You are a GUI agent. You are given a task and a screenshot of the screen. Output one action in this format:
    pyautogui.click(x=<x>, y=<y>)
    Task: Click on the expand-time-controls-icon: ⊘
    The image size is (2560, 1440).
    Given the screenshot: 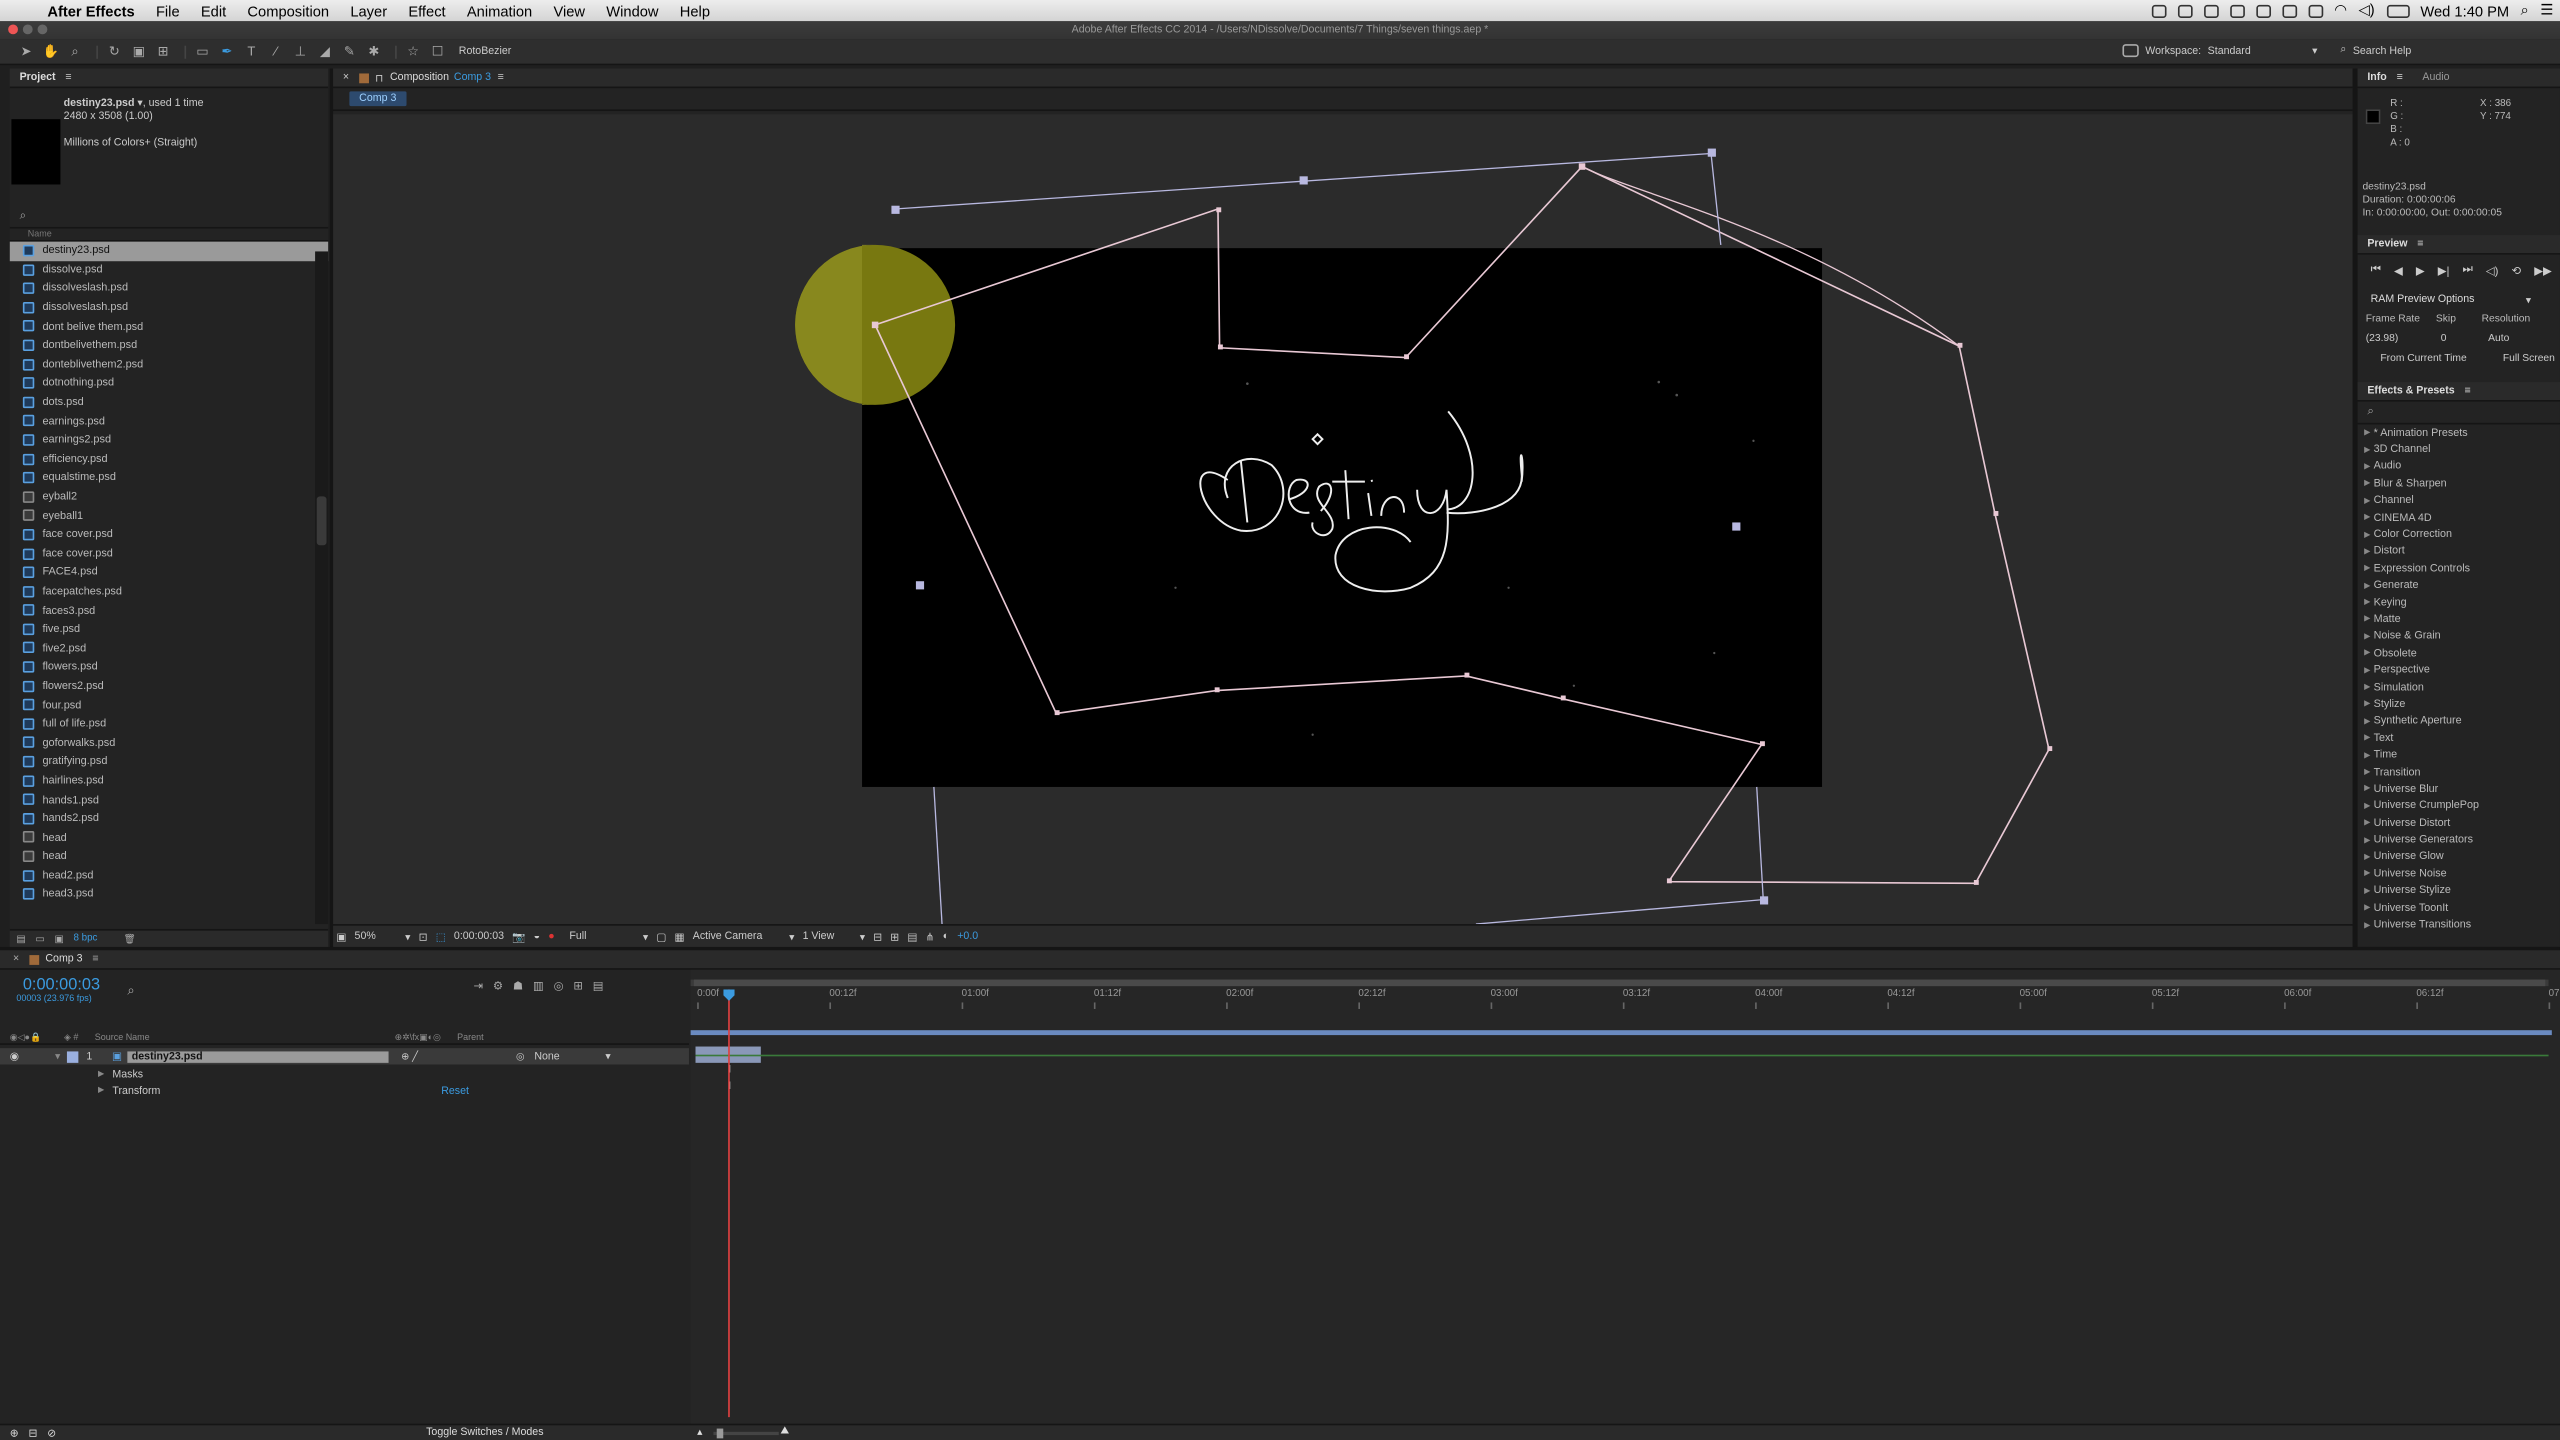 What is the action you would take?
    pyautogui.click(x=51, y=1432)
    